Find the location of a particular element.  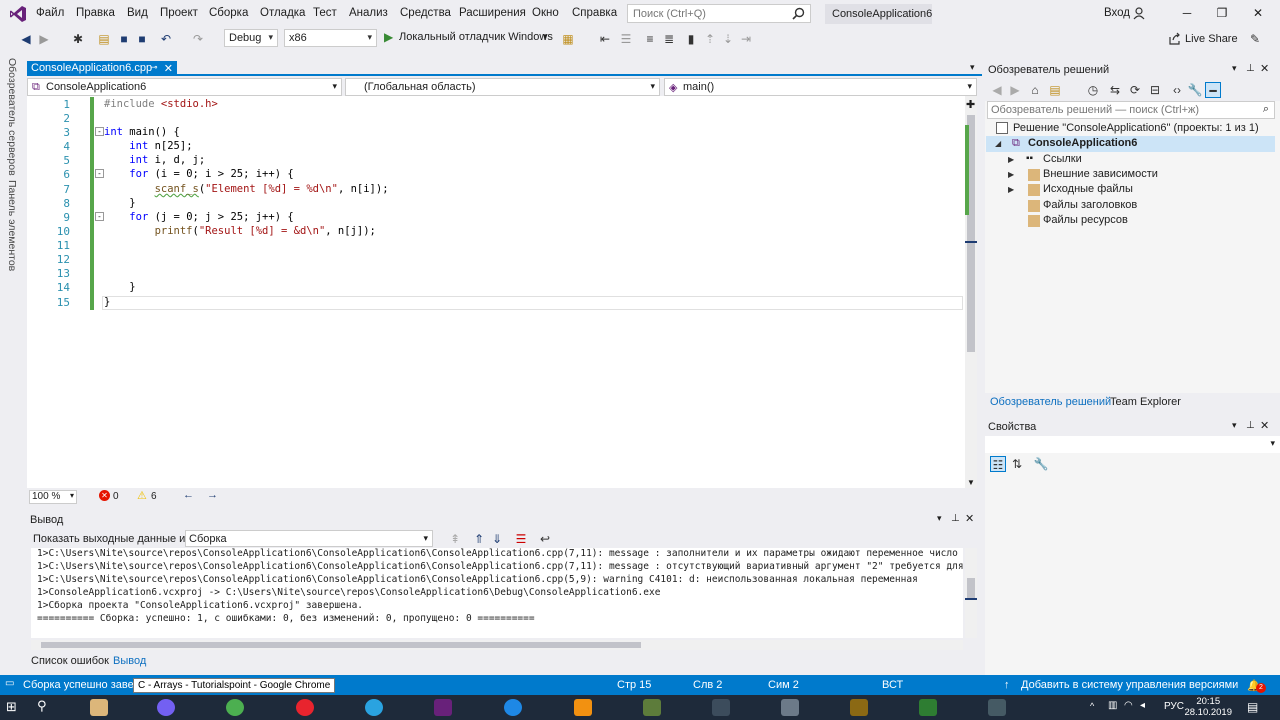

menu-analyze: Анализ is located at coordinates (368, 13).